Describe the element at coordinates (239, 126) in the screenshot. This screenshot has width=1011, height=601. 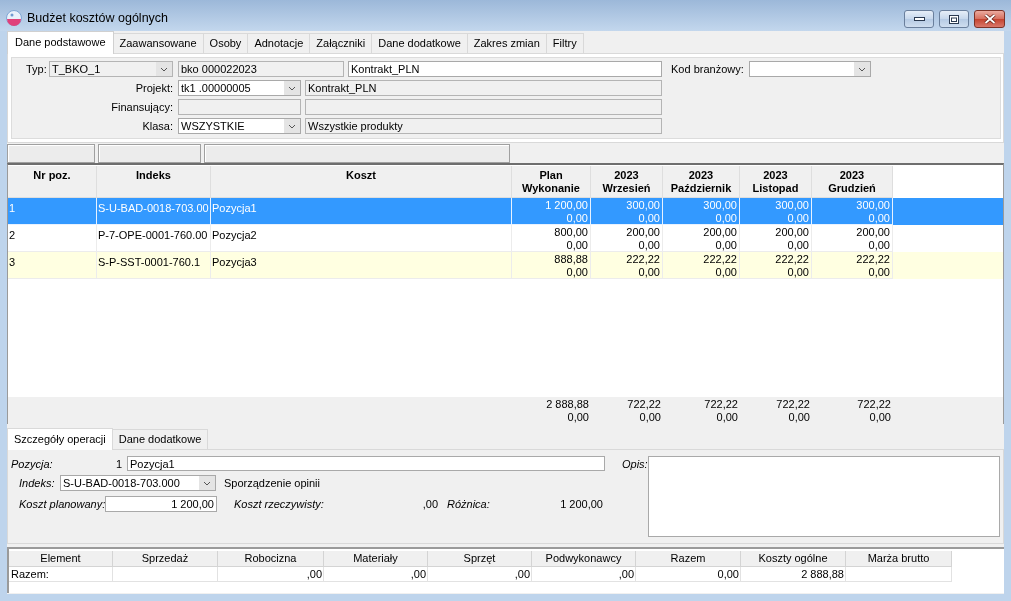
I see `dropdown-field: WSZYSTKIE` at that location.